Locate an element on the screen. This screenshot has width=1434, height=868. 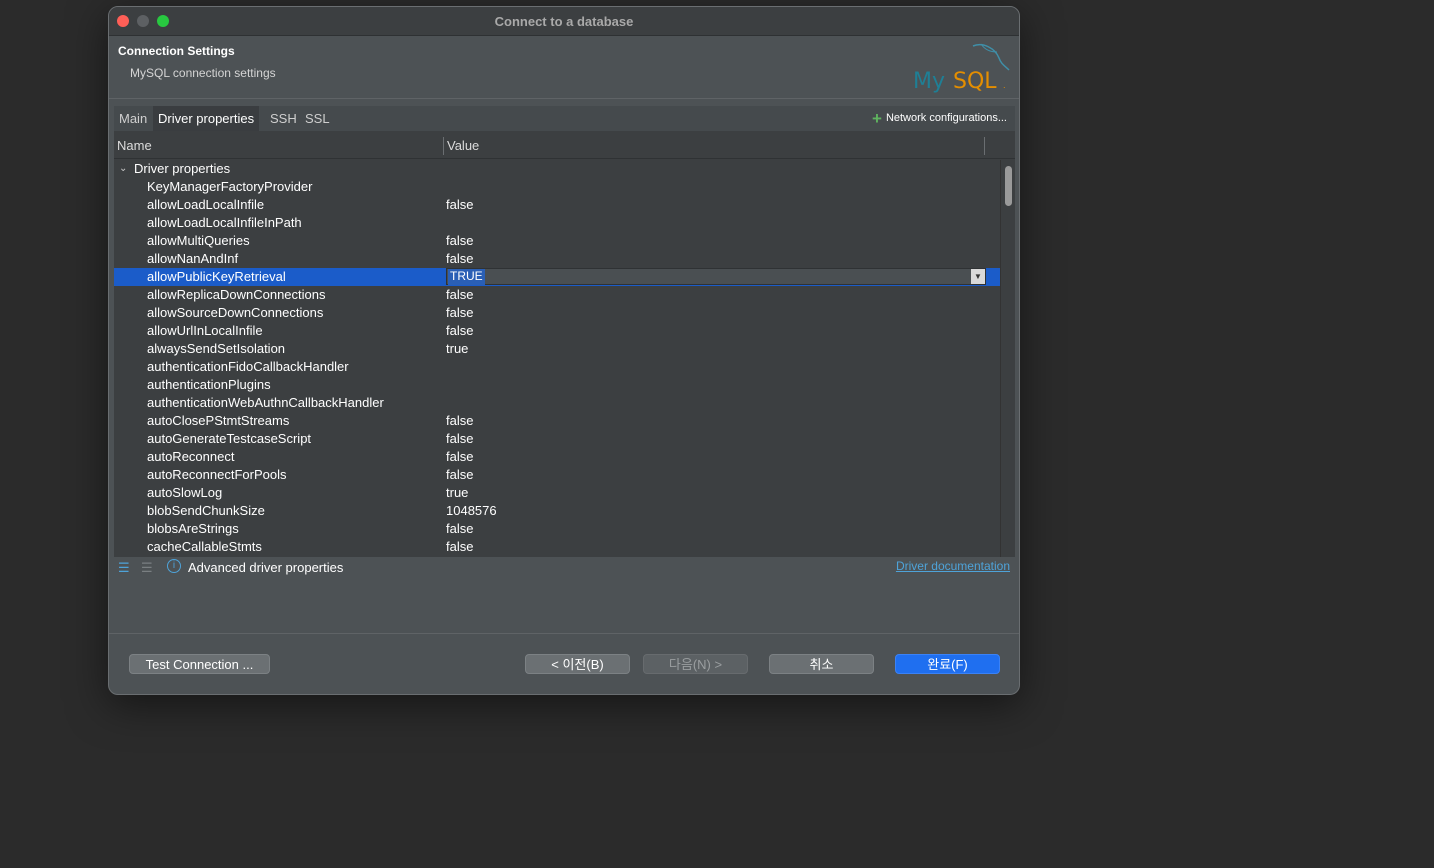
table-header: Name Value is located at coordinates (564, 145).